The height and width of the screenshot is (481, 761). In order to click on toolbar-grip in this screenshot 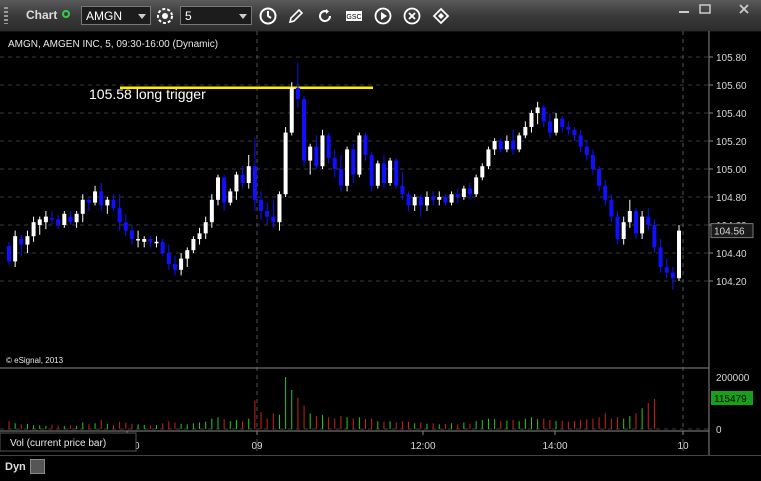, I will do `click(6, 15)`.